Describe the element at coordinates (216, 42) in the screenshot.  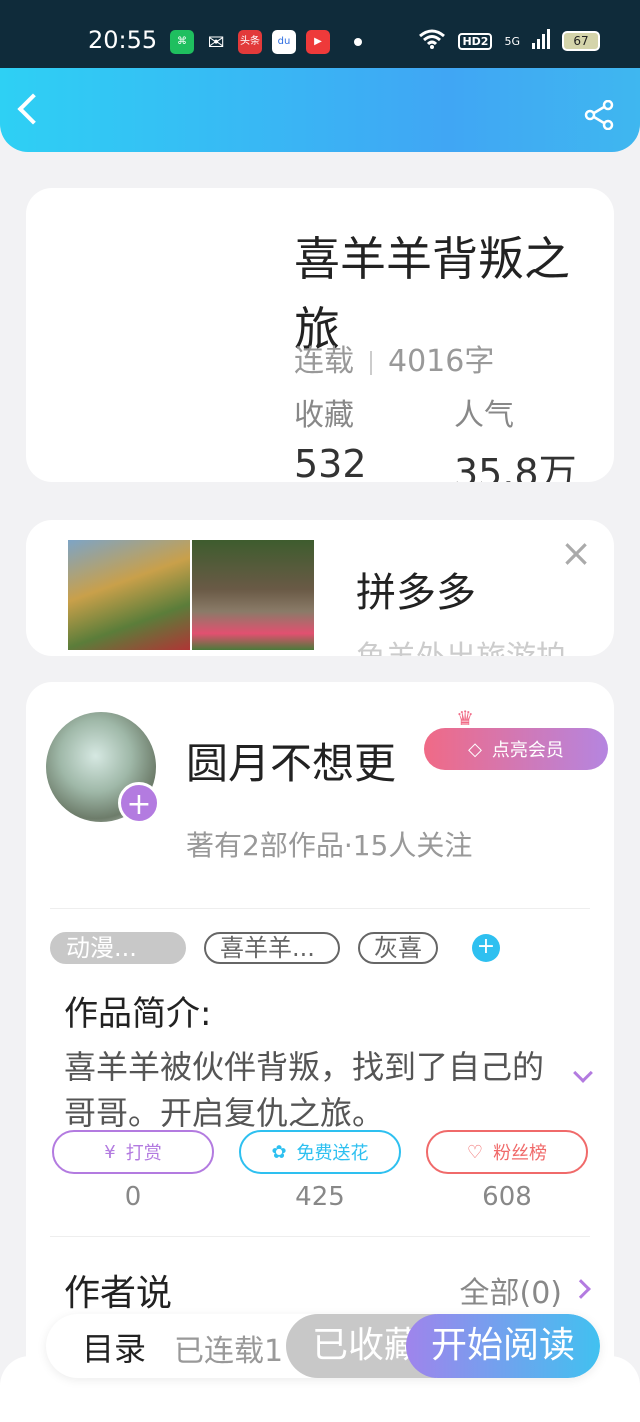
I see `wechat-icon: ✉` at that location.